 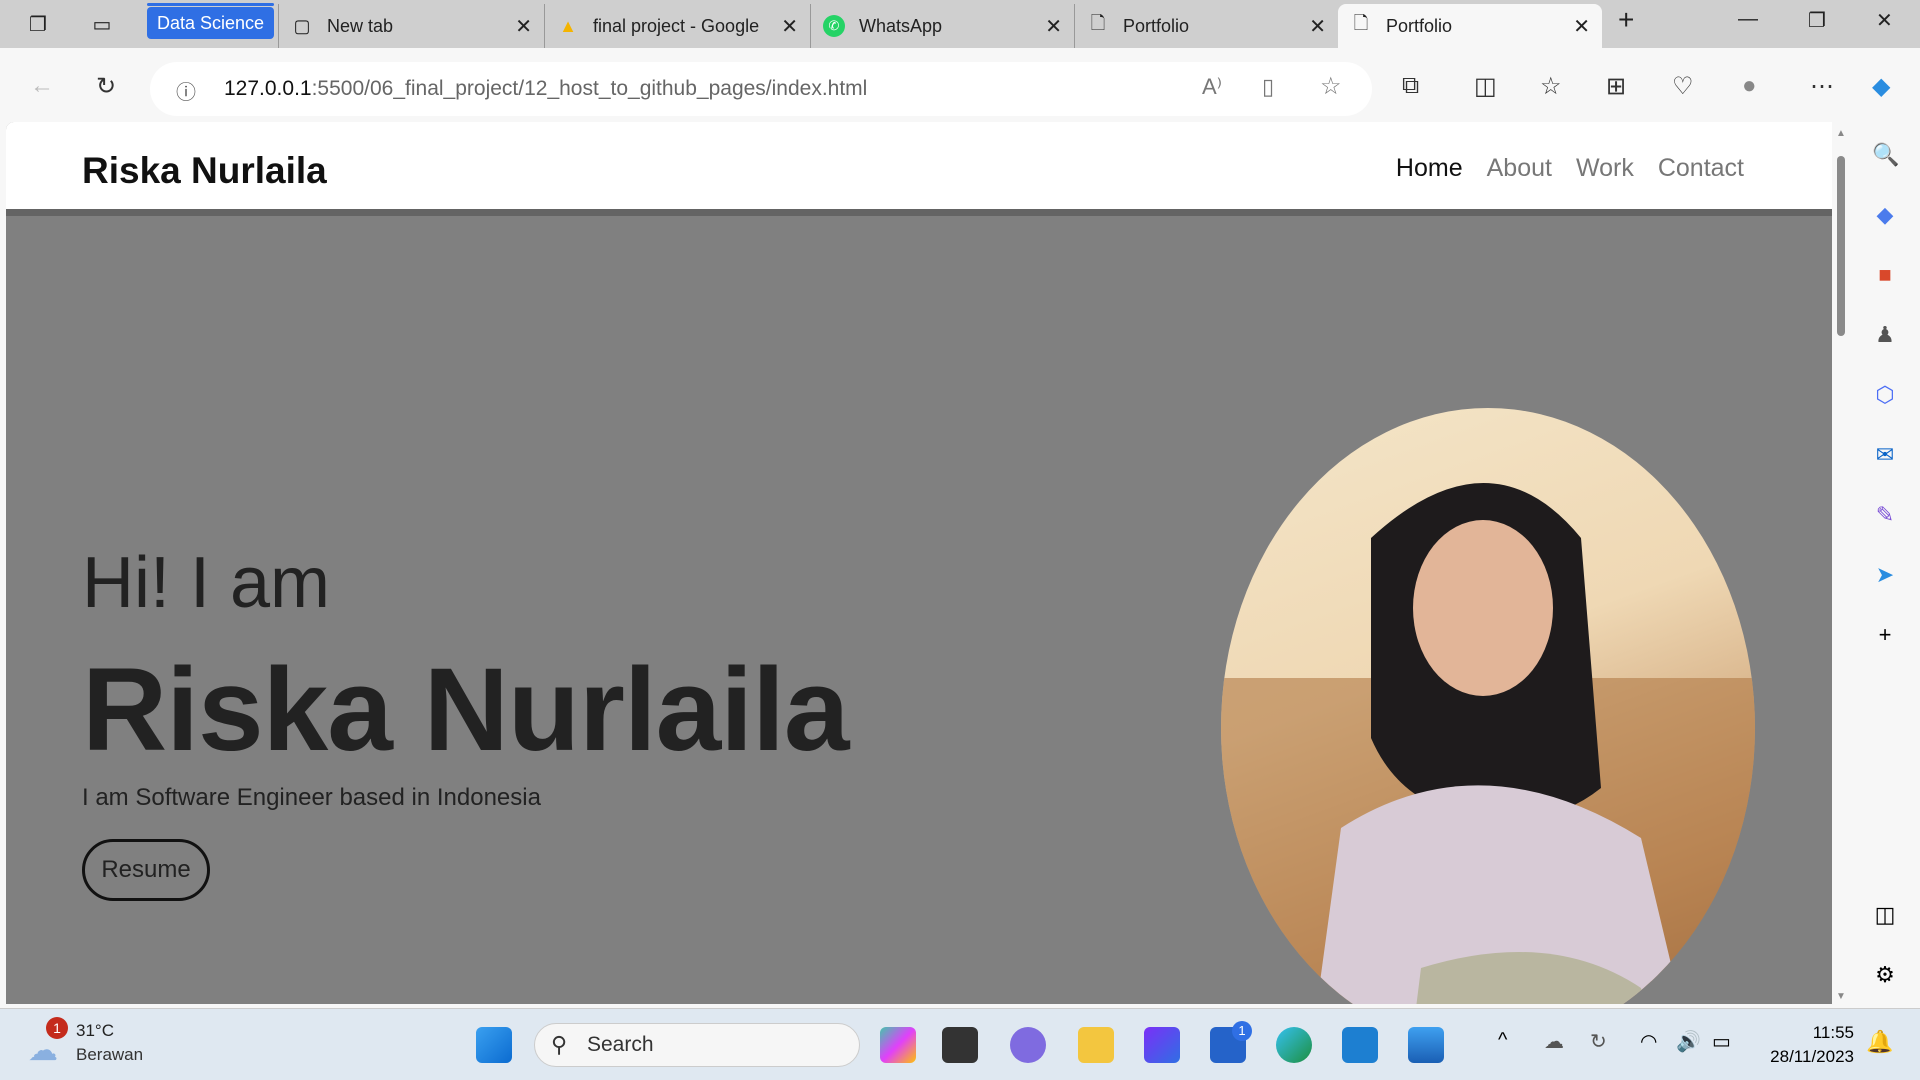 I want to click on weather-badge: 1, so click(x=57, y=1028).